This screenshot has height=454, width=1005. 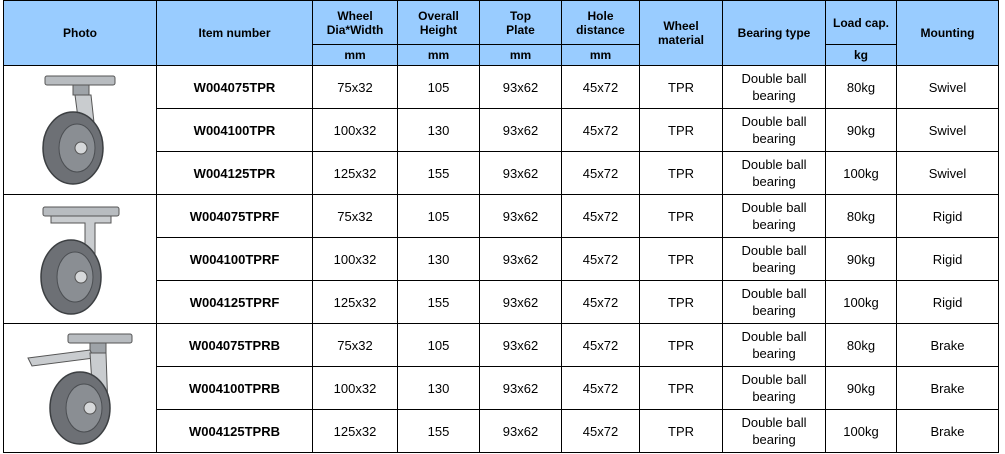 What do you see at coordinates (600, 15) in the screenshot?
I see `col-header-hole-line1: Hole` at bounding box center [600, 15].